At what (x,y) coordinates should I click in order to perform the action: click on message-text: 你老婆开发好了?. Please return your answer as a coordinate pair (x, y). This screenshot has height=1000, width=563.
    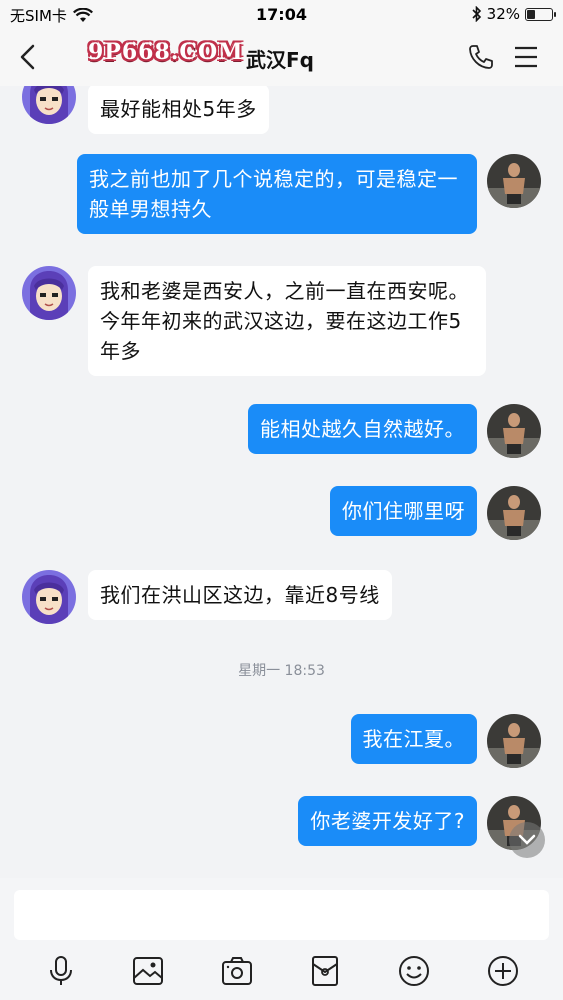
    Looking at the image, I should click on (387, 821).